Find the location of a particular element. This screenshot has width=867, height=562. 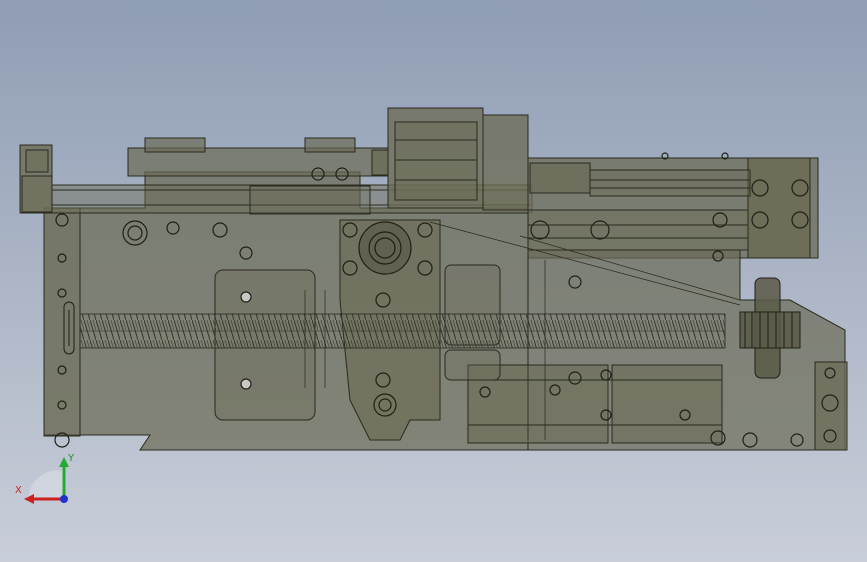

motor-tower is located at coordinates (450, 159).